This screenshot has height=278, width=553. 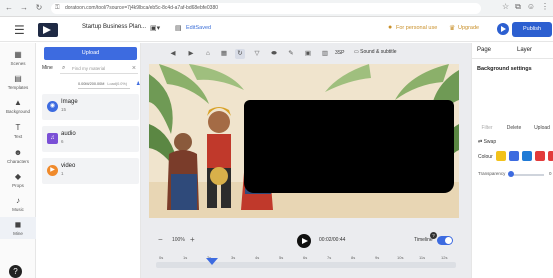 I want to click on crown-icon: ●, so click(x=390, y=27).